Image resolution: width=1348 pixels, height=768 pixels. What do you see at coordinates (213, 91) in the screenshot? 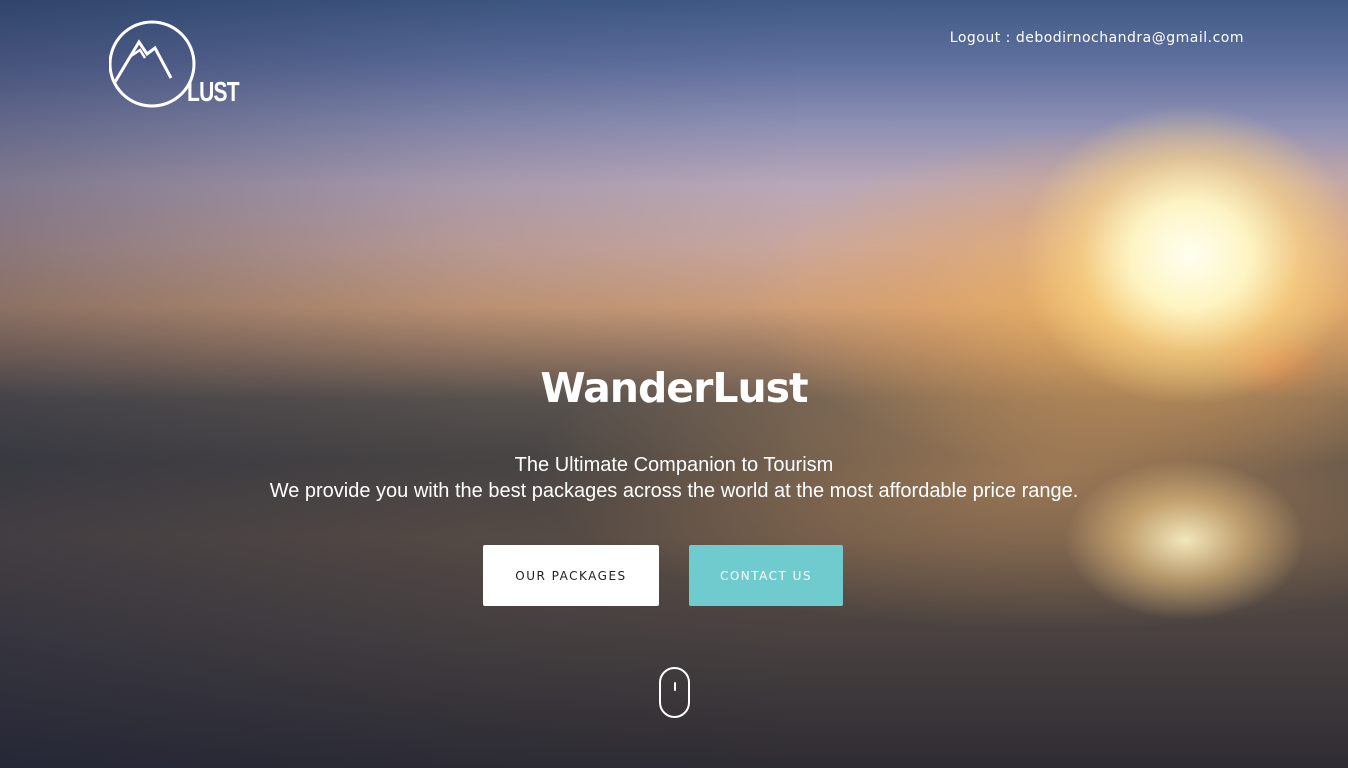
I see `logo-text: LUST` at bounding box center [213, 91].